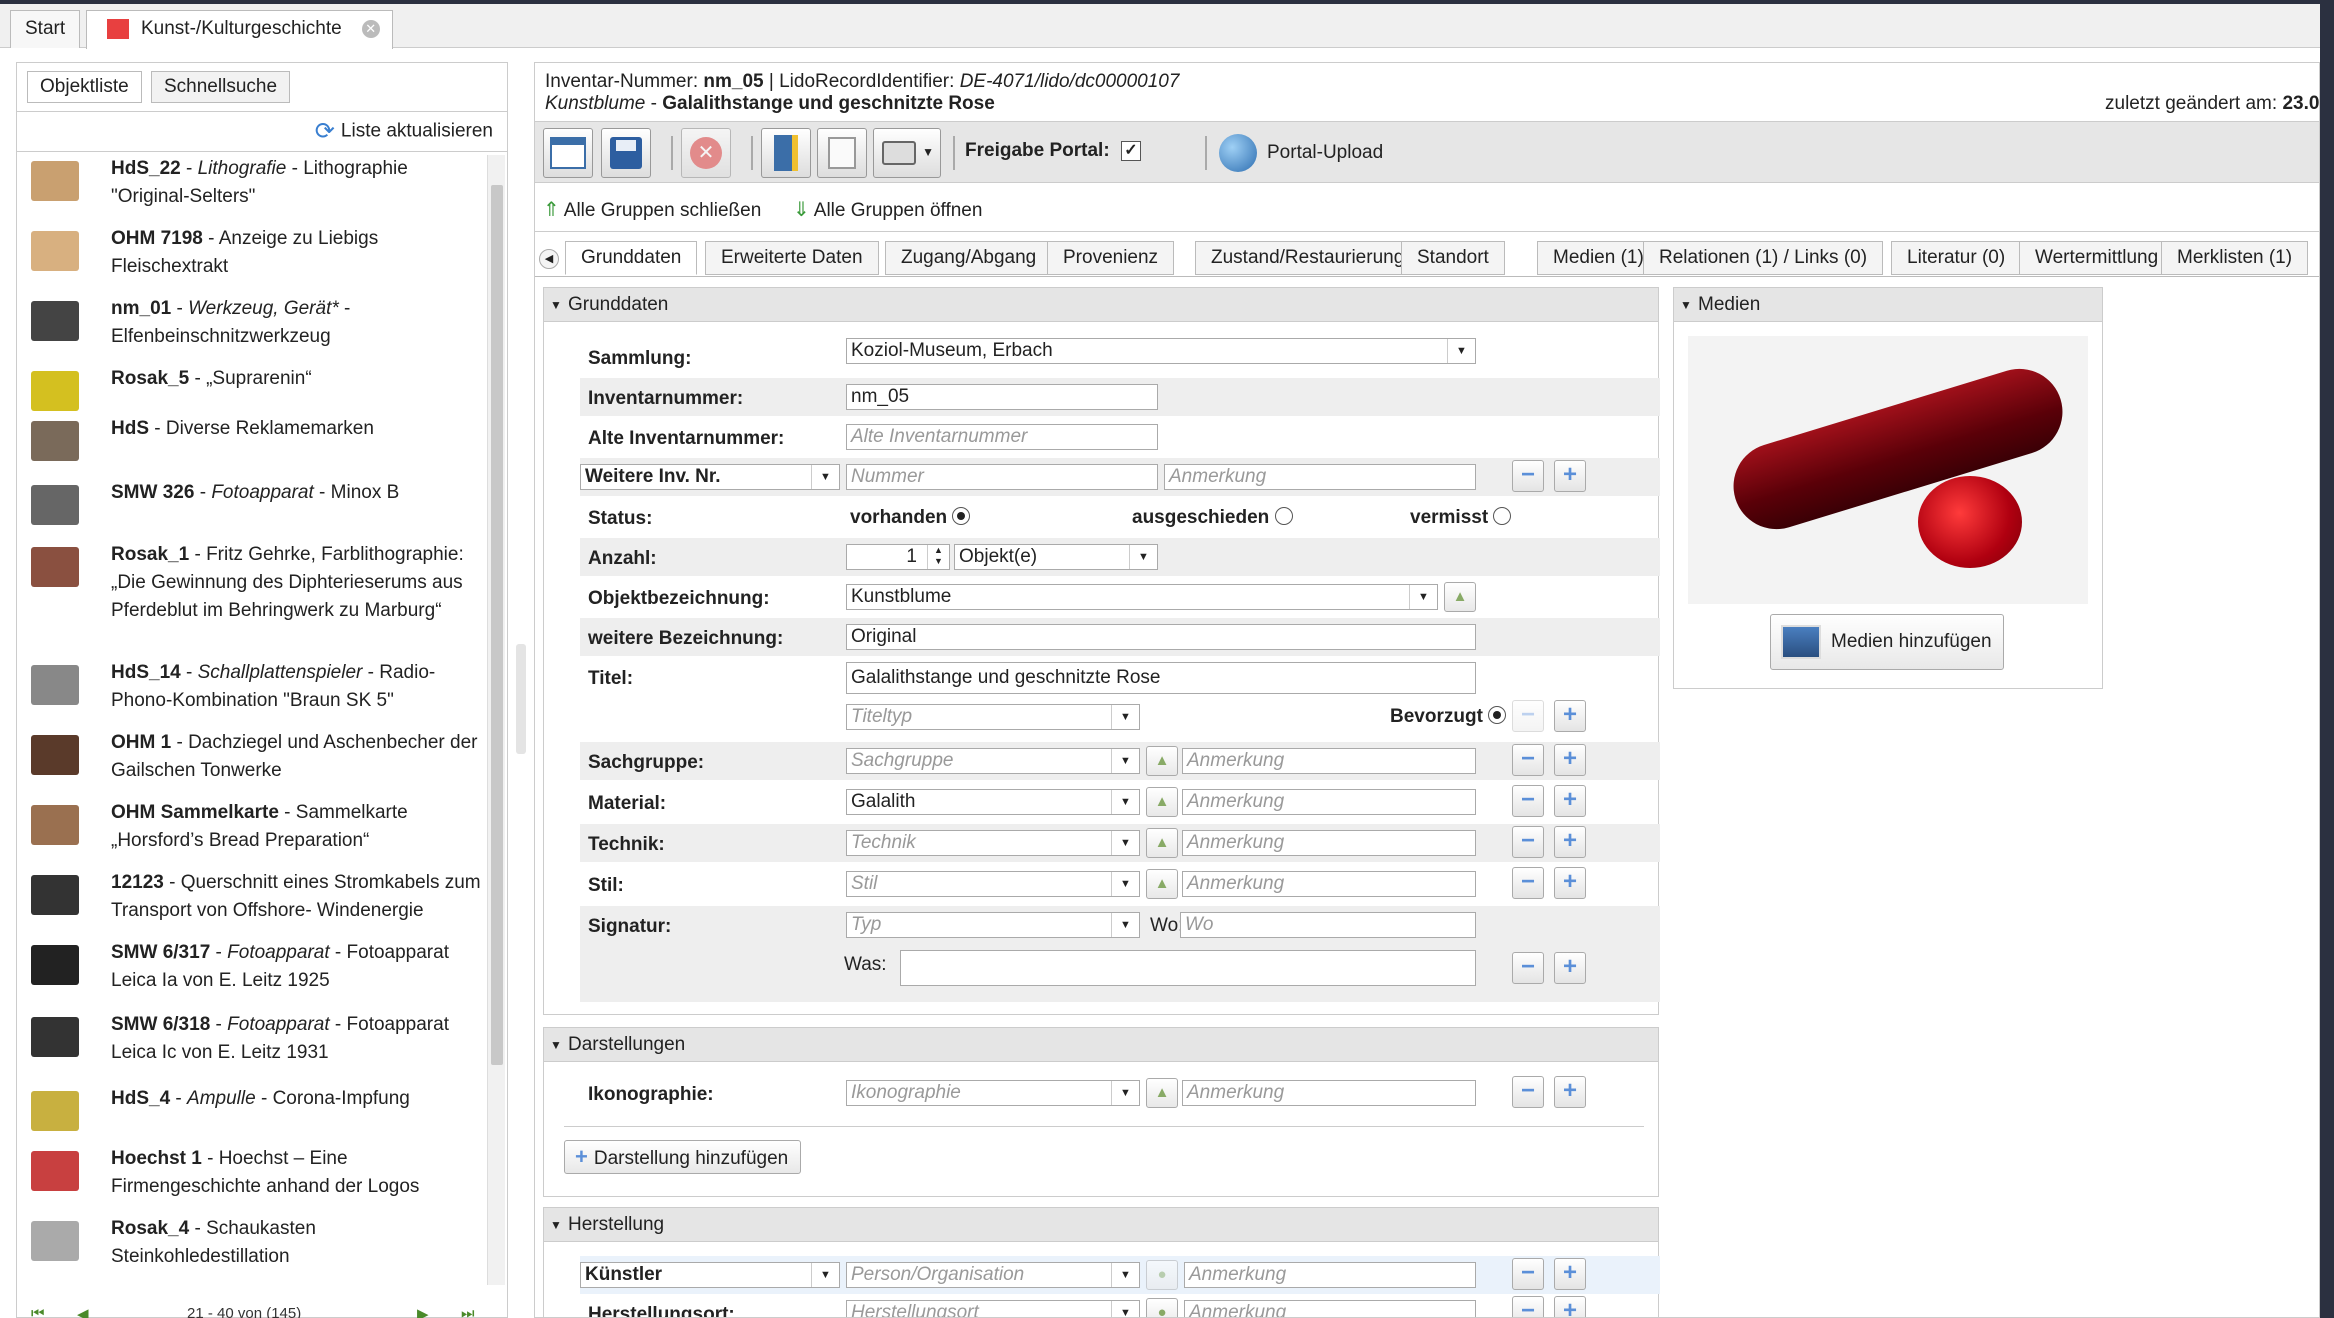 Image resolution: width=2334 pixels, height=1318 pixels. What do you see at coordinates (1329, 802) in the screenshot?
I see `material-anmerkung-input: Anmerkung` at bounding box center [1329, 802].